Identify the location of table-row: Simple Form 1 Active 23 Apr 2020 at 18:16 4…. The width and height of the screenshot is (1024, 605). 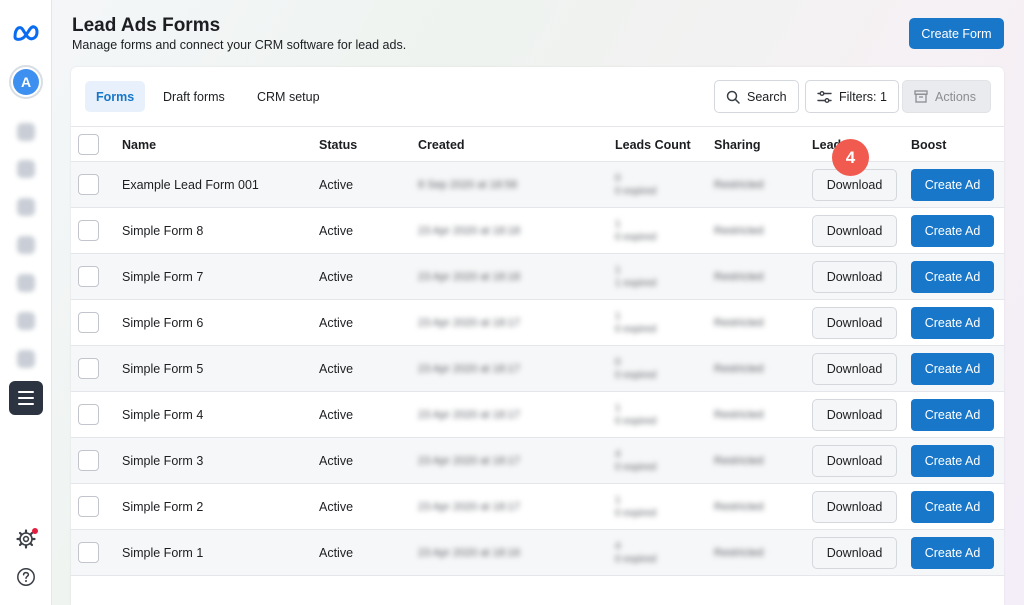
(537, 553).